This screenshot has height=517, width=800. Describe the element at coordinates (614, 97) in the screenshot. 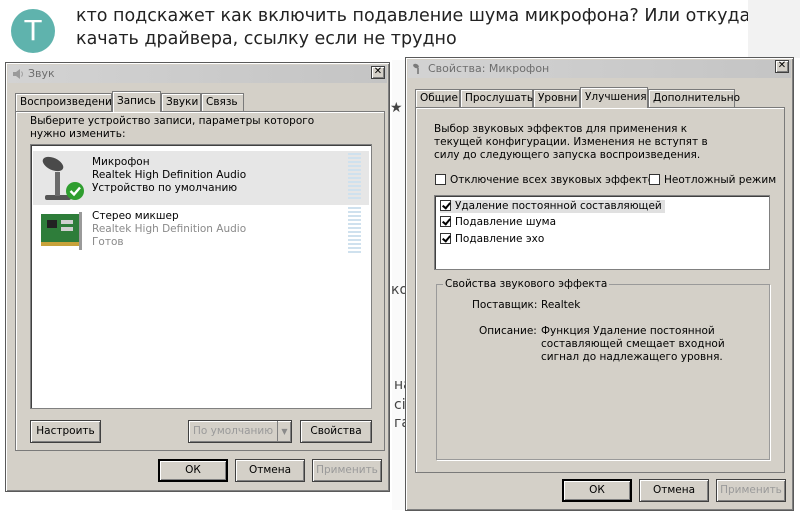

I see `tab-enhancements: Улучшения` at that location.